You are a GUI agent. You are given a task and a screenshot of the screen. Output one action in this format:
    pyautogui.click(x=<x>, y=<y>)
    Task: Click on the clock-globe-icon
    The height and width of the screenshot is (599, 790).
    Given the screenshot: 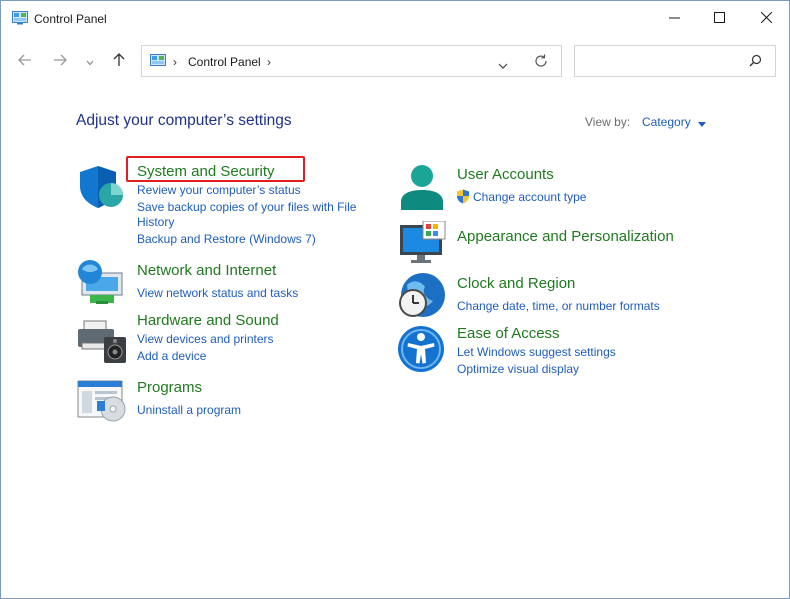 What is the action you would take?
    pyautogui.click(x=422, y=298)
    